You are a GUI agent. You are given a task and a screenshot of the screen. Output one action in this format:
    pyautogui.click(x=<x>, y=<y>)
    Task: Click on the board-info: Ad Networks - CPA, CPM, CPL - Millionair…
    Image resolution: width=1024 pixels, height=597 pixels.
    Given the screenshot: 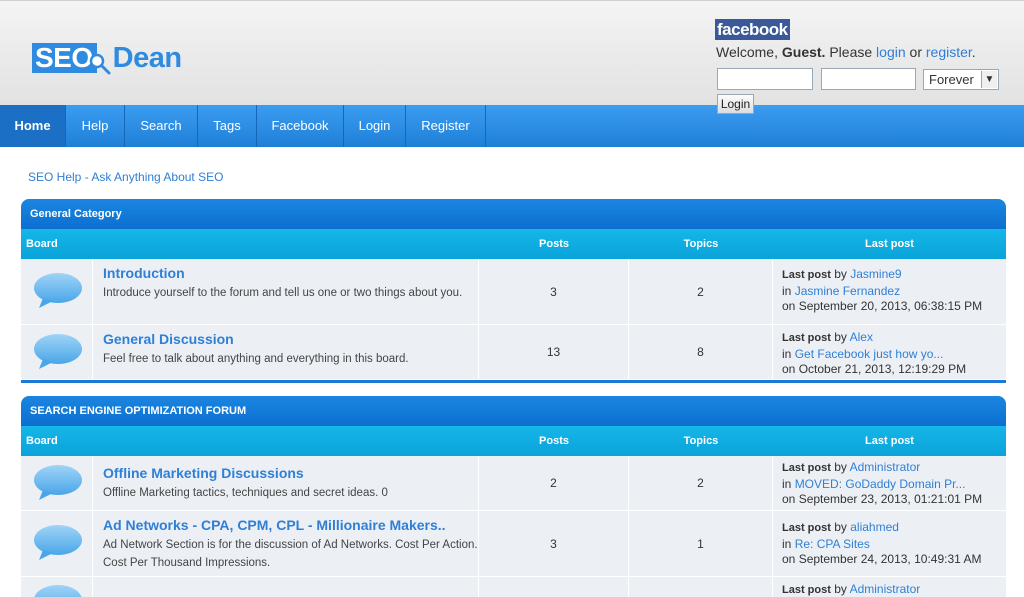 What is the action you would take?
    pyautogui.click(x=286, y=543)
    